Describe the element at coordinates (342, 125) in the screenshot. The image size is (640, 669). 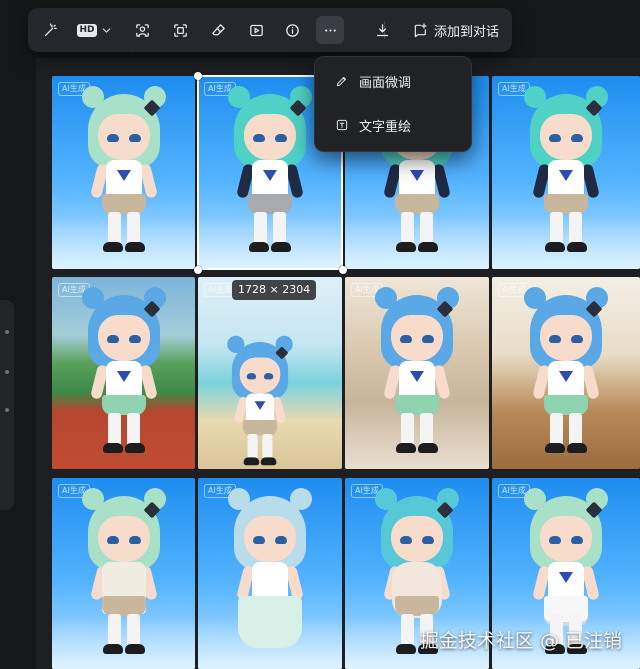
I see `text-box-icon` at that location.